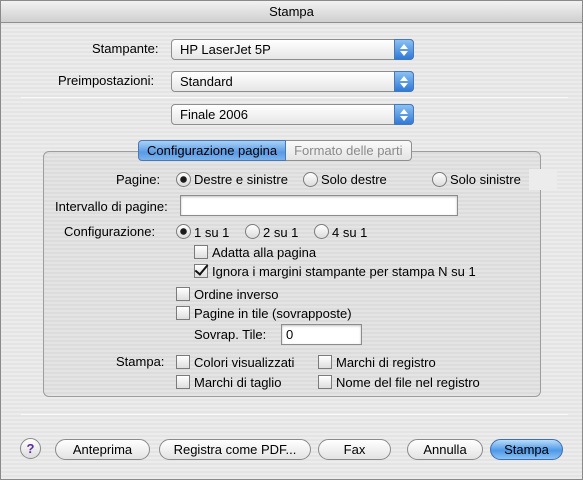  Describe the element at coordinates (485, 179) in the screenshot. I see `radio-left-pages-label: Solo sinistre` at that location.